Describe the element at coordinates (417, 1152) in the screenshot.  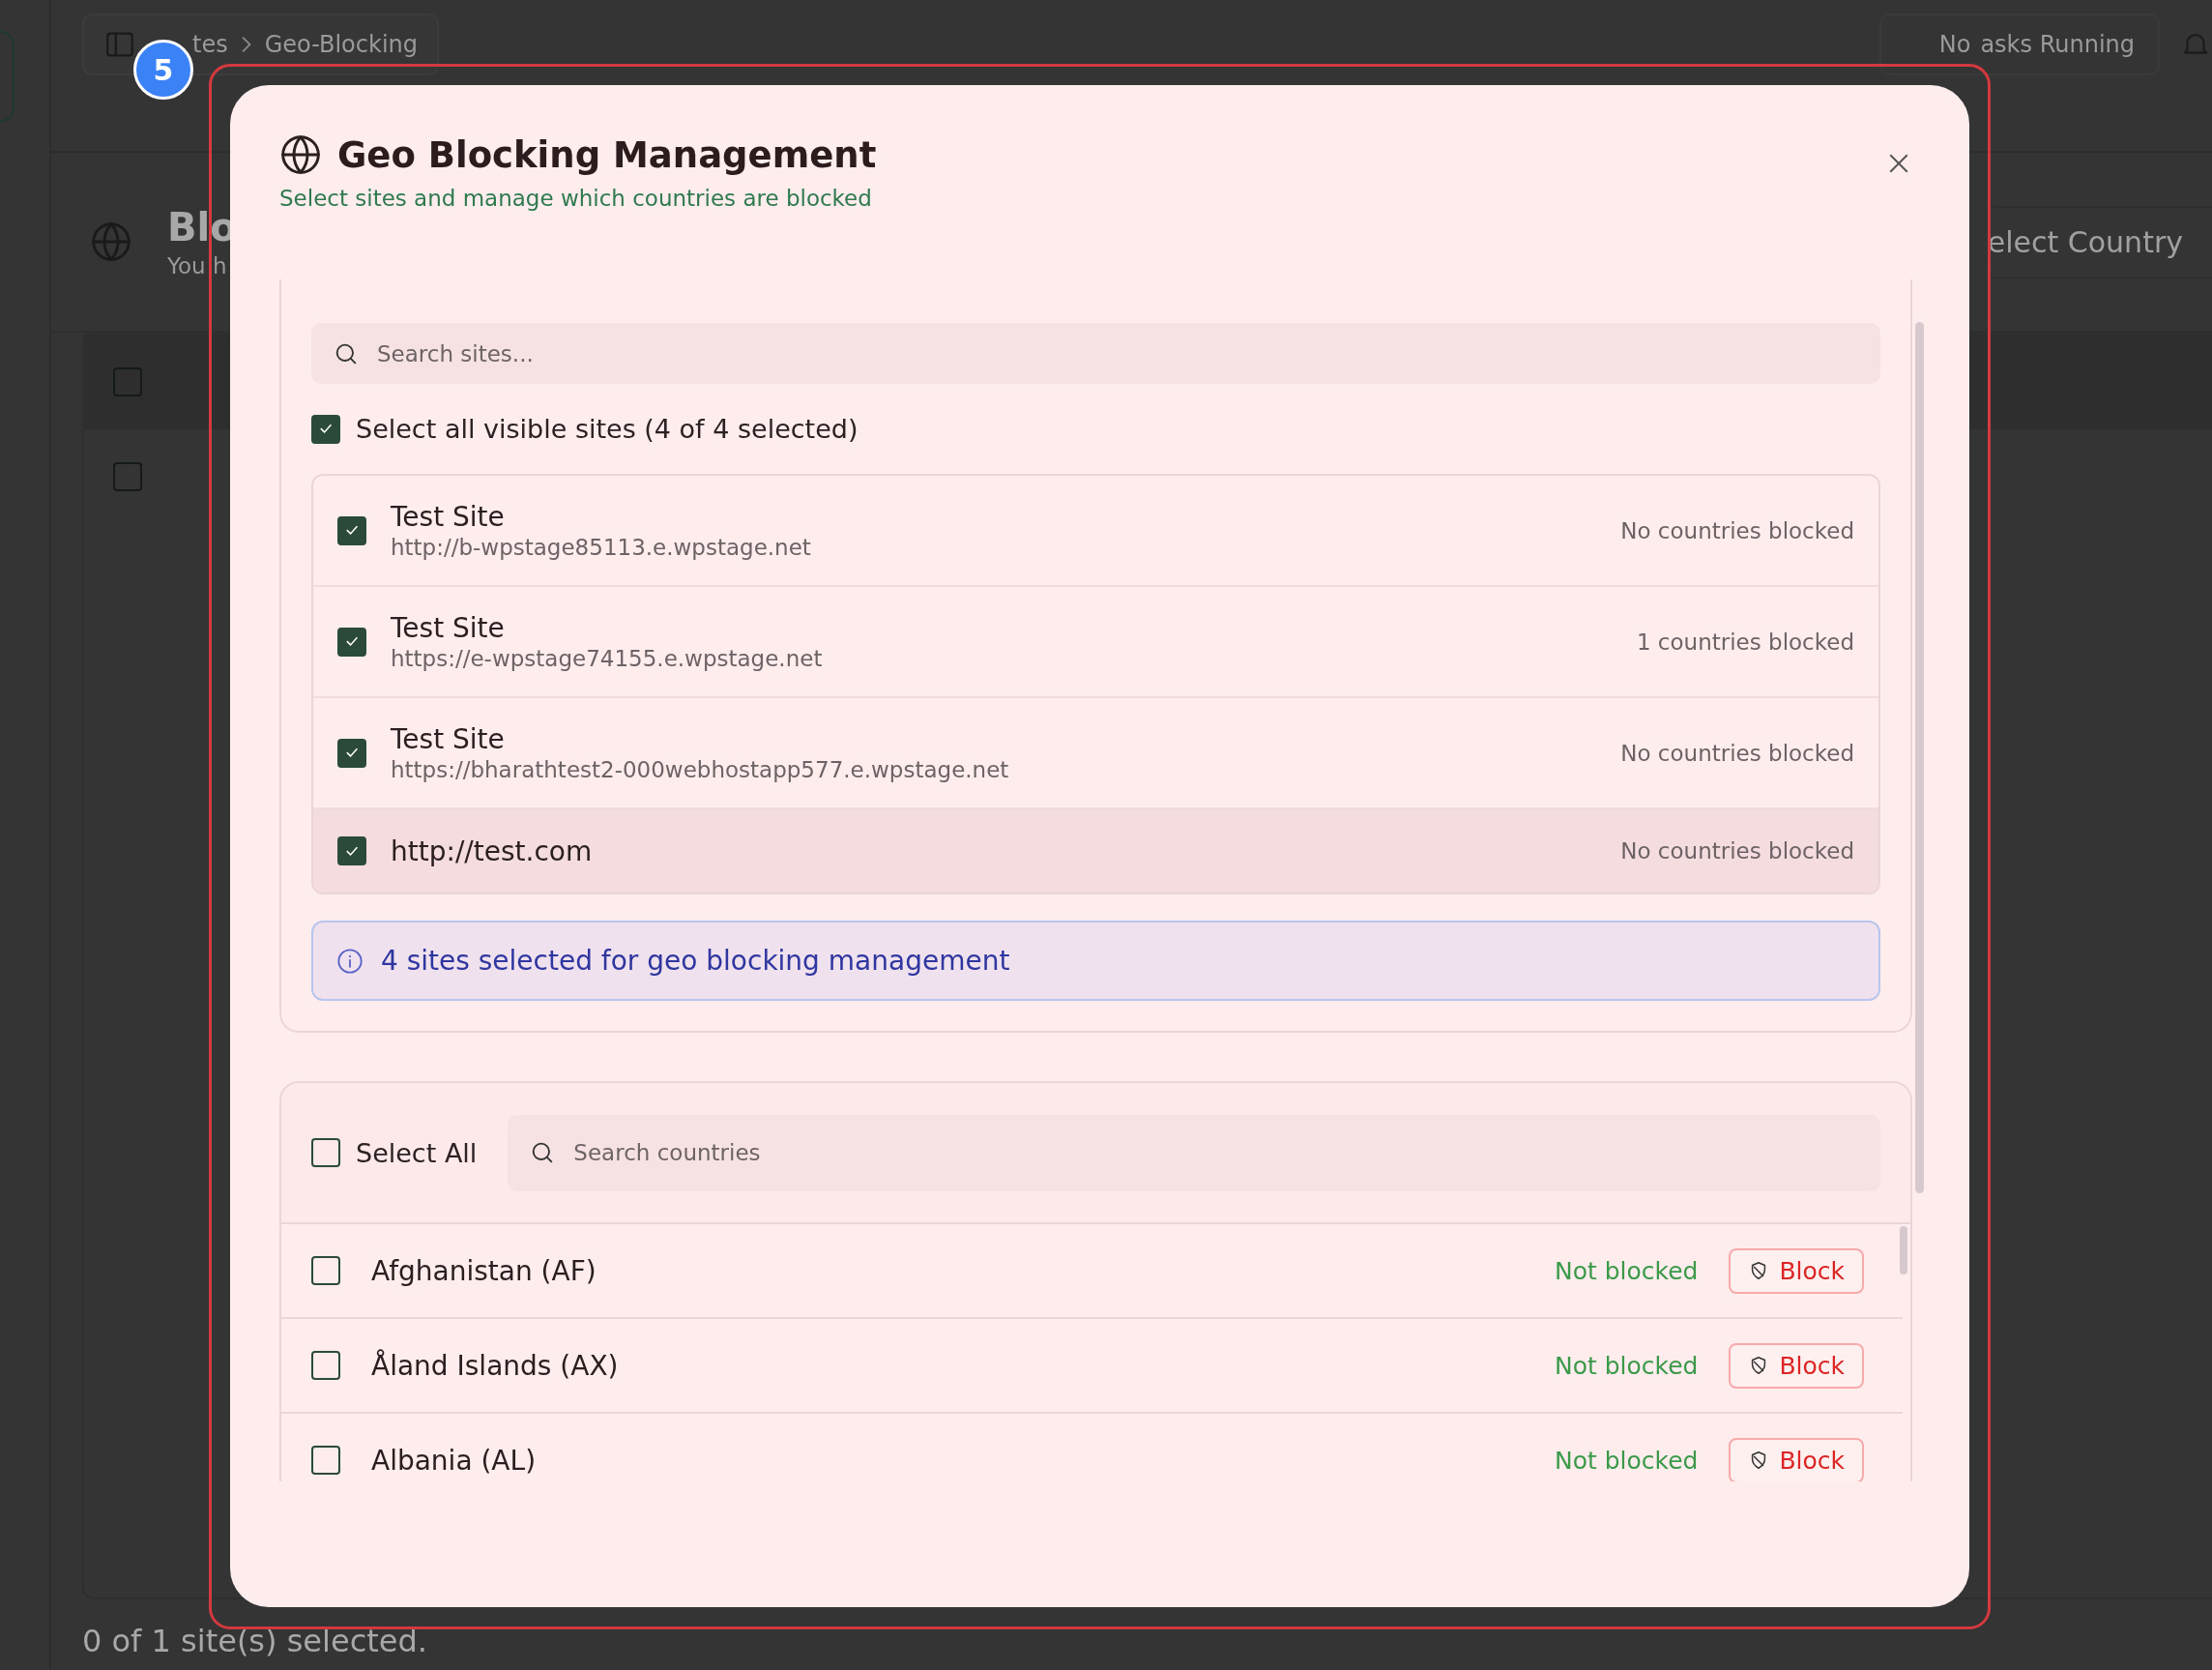
I see `checkbox-label: Select All` at that location.